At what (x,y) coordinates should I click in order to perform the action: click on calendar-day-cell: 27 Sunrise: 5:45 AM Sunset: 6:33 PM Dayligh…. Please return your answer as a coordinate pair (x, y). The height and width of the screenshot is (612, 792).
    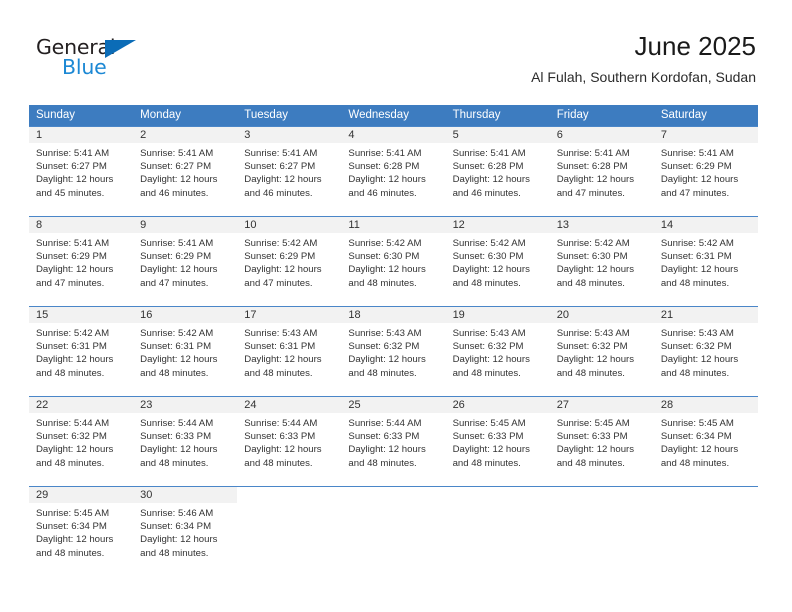
    Looking at the image, I should click on (601, 441).